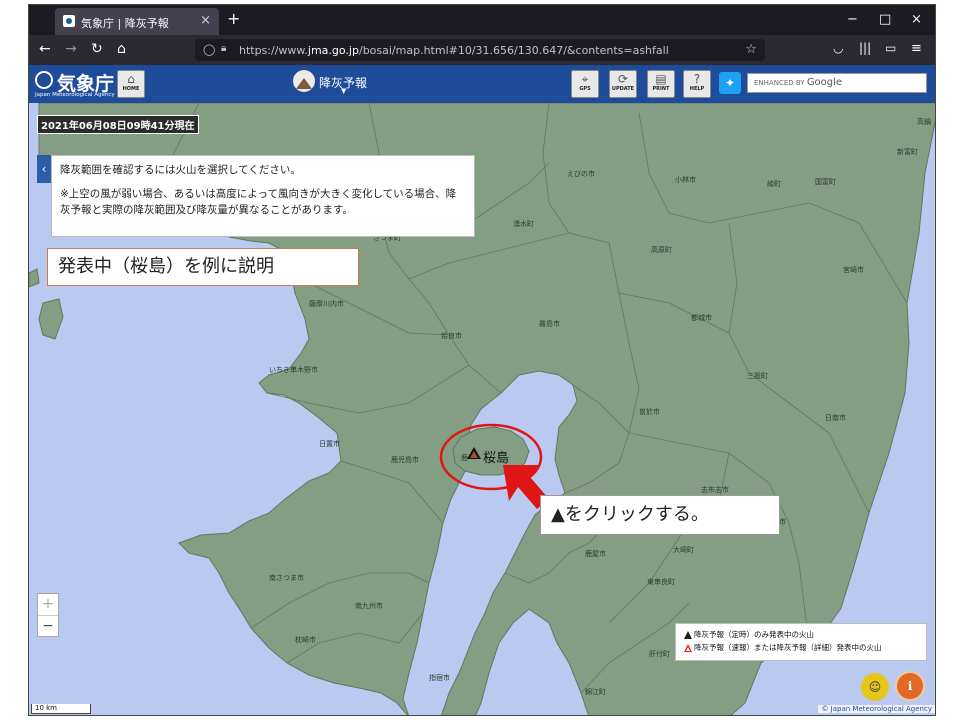 The image size is (960, 720). Describe the element at coordinates (439, 678) in the screenshot. I see `place-label: 指宿市` at that location.